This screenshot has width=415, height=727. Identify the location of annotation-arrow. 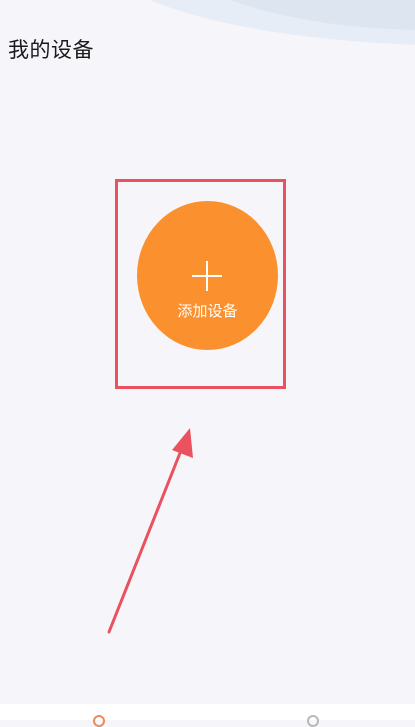
(150, 531).